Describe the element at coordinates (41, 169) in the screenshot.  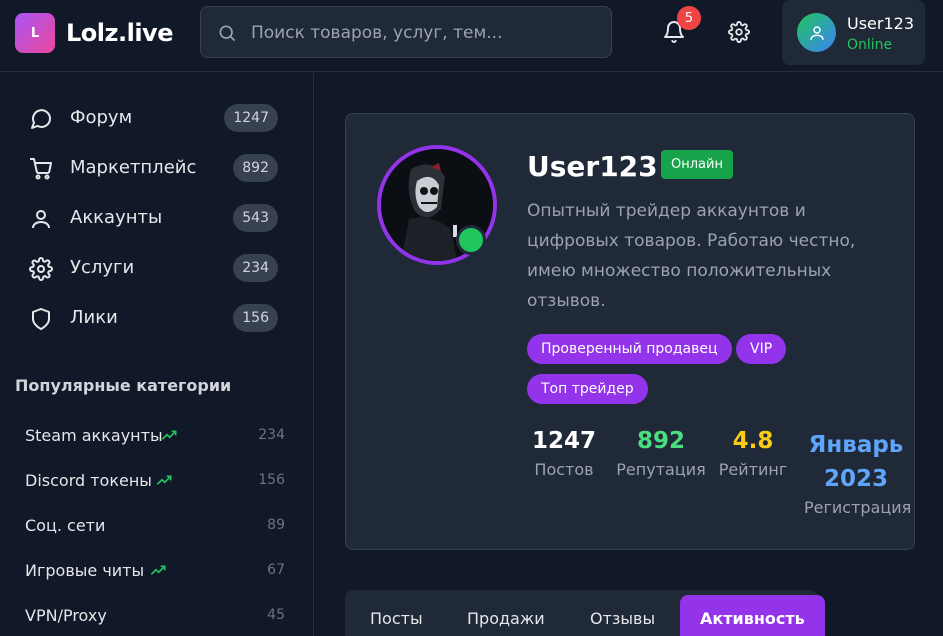
I see `cart-icon` at that location.